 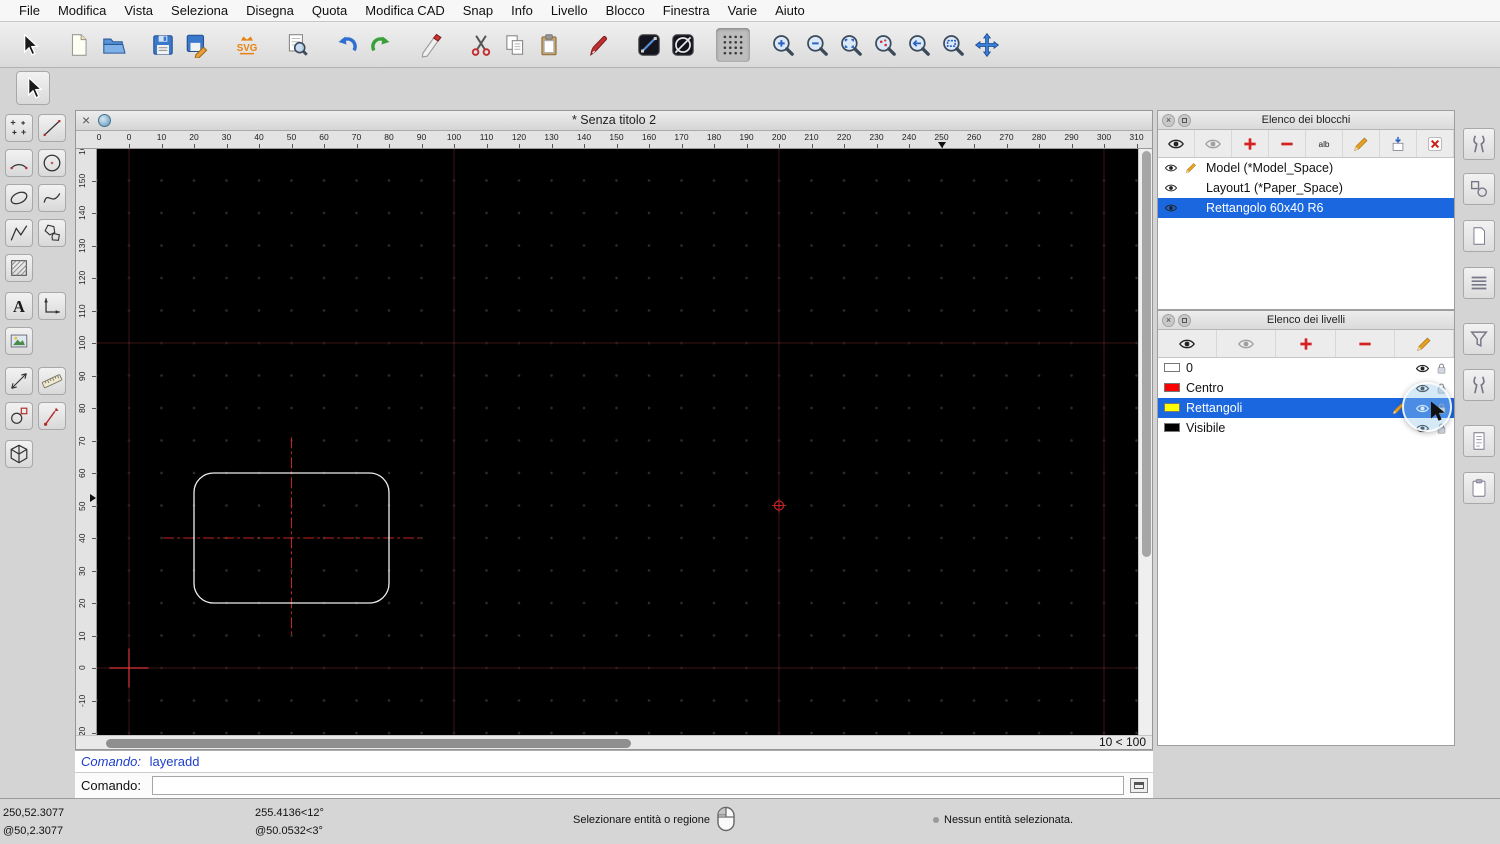 I want to click on ruler-tool, so click(x=52, y=381).